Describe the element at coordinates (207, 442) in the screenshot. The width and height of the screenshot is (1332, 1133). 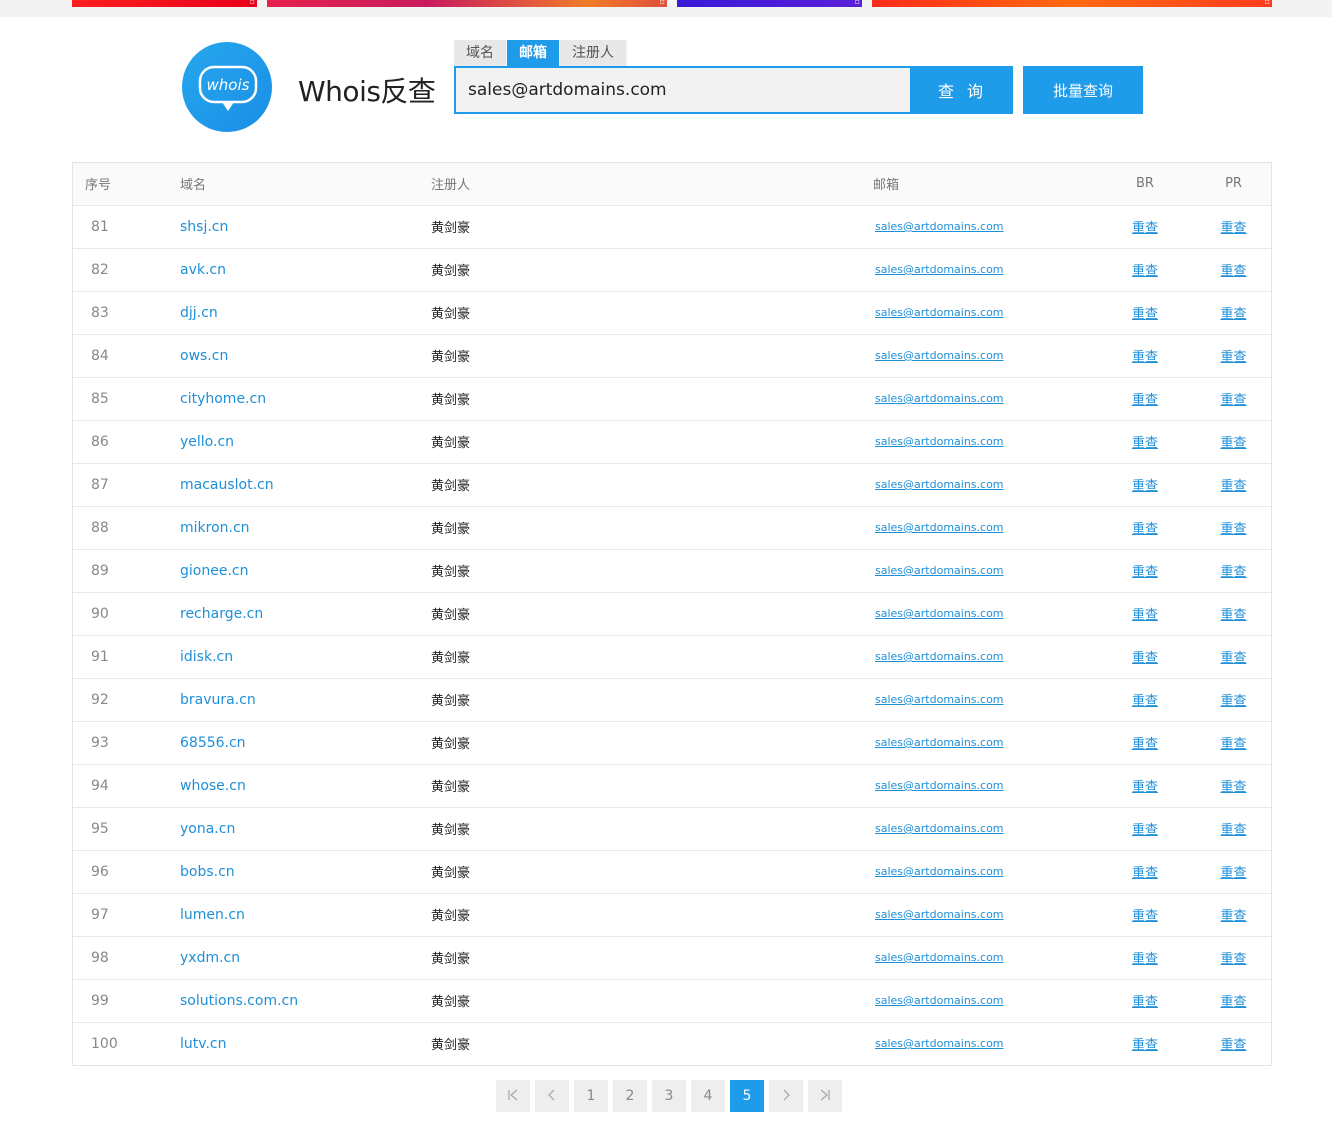
I see `domain-link: yello.cn` at that location.